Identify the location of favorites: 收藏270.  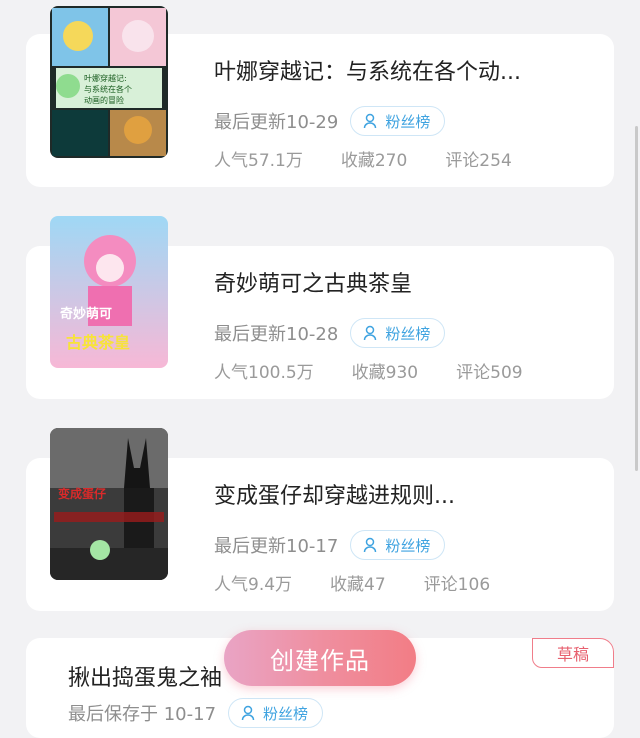
(374, 161).